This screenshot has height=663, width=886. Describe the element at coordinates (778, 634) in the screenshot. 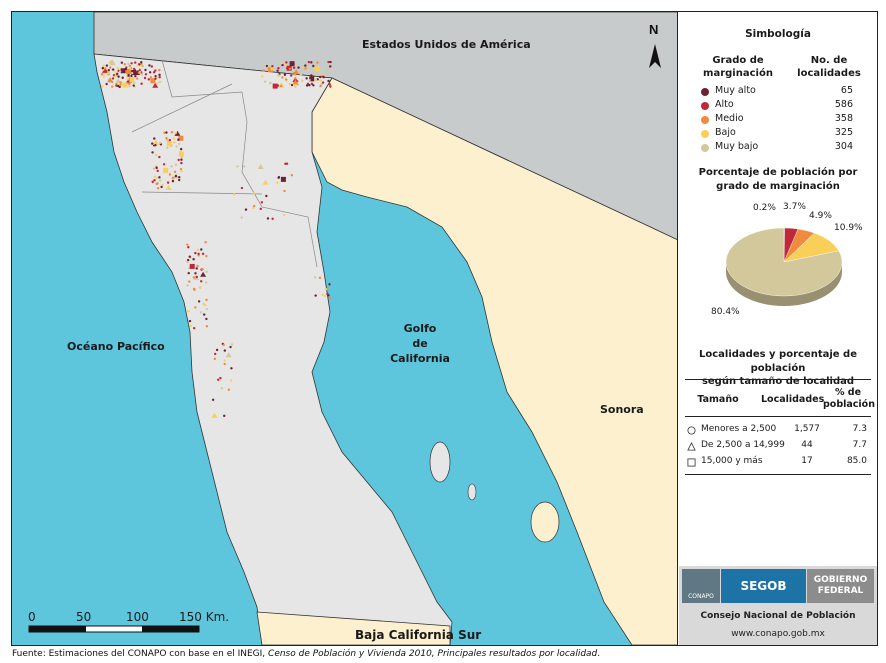

I see `conapo-url: www.conapo.gob.mx` at that location.